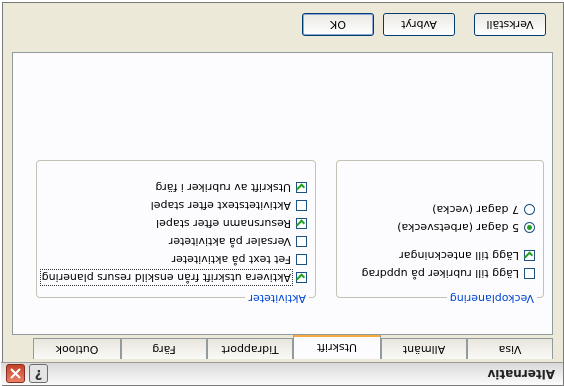 The image size is (564, 386). I want to click on tab-utskrift: Utskrift, so click(337, 346).